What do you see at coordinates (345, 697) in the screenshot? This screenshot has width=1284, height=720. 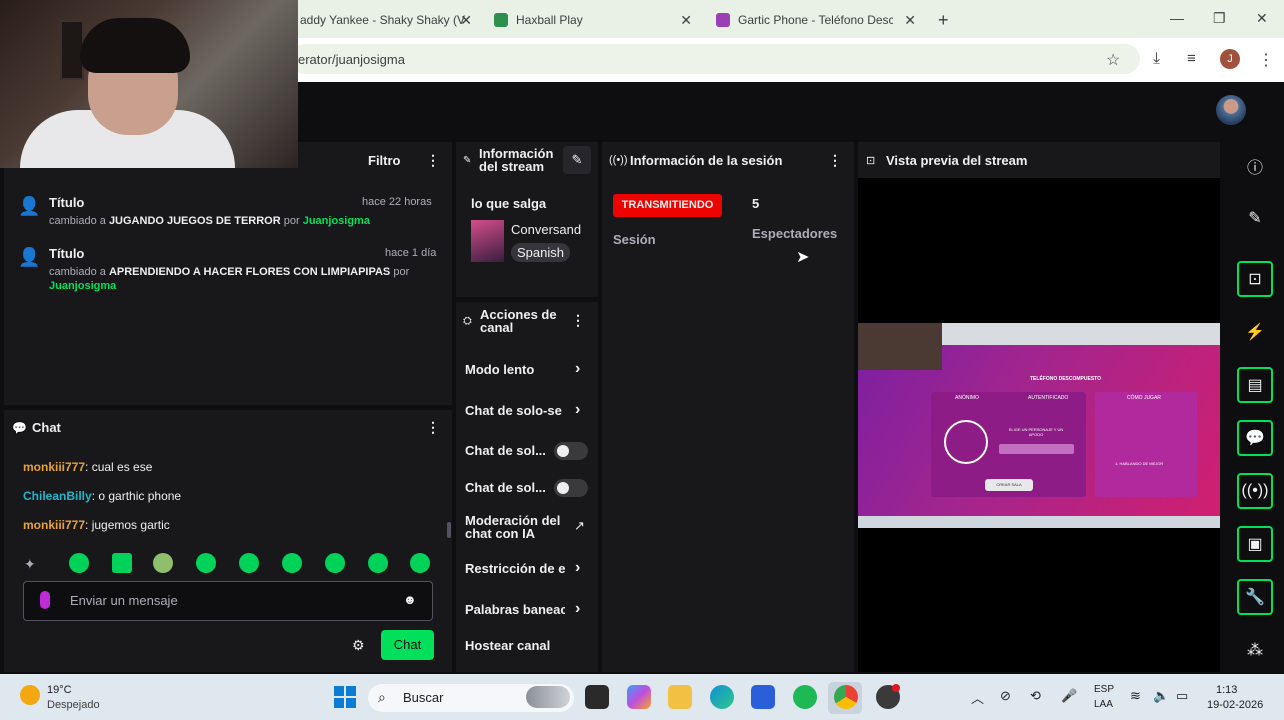 I see `windows-start-icon` at bounding box center [345, 697].